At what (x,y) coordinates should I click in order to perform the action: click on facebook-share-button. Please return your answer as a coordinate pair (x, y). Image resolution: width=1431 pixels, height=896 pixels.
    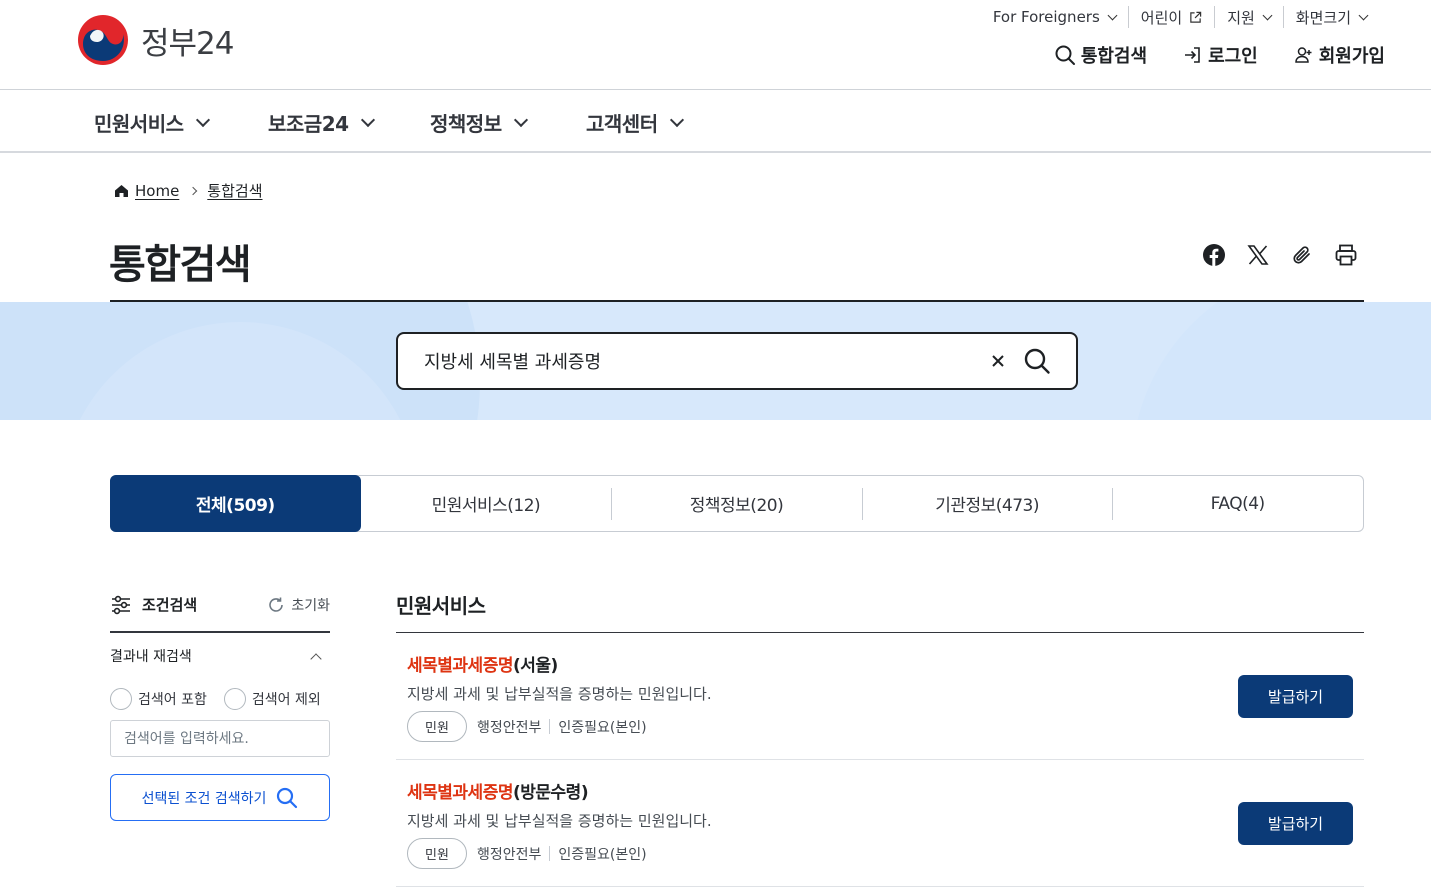
    Looking at the image, I should click on (1214, 255).